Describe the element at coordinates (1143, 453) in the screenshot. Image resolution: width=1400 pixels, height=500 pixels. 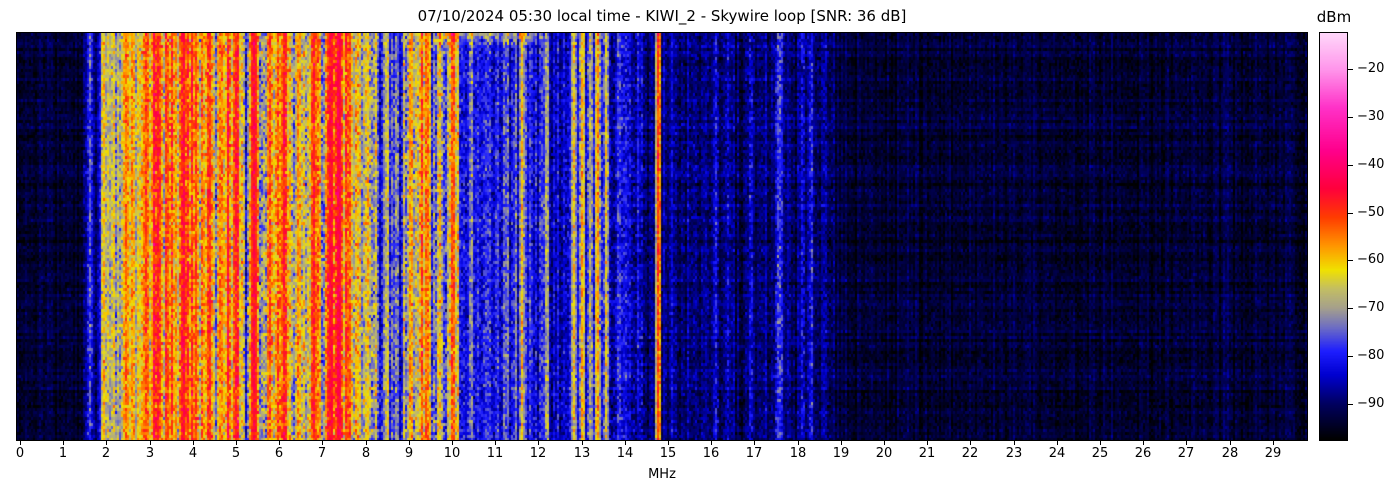
I see `x-tick-label: 26` at that location.